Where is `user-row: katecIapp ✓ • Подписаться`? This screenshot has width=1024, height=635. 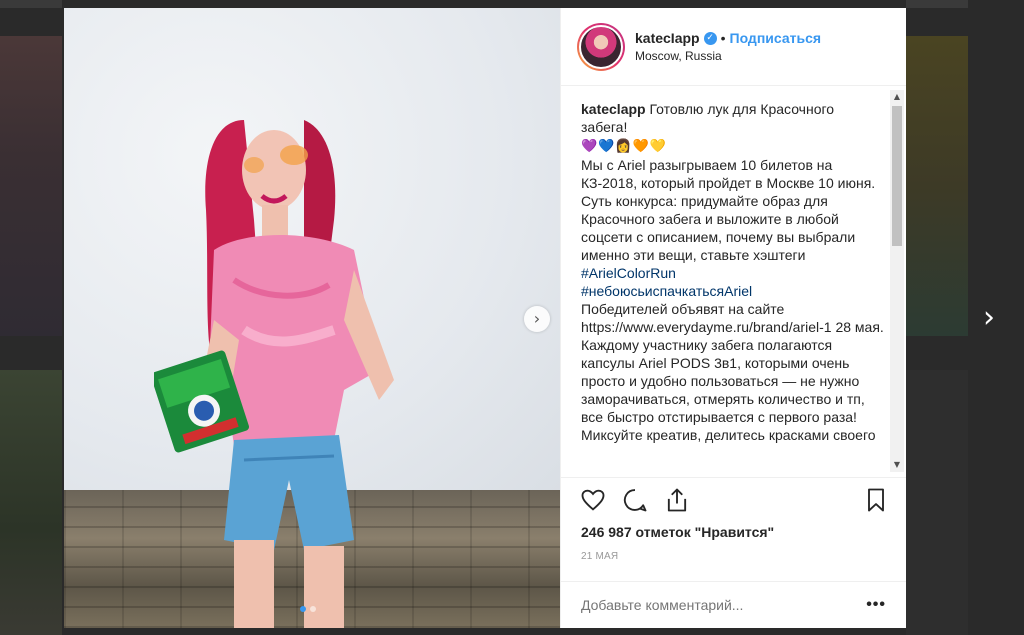
user-row: katecIapp ✓ • Подписаться is located at coordinates (728, 38).